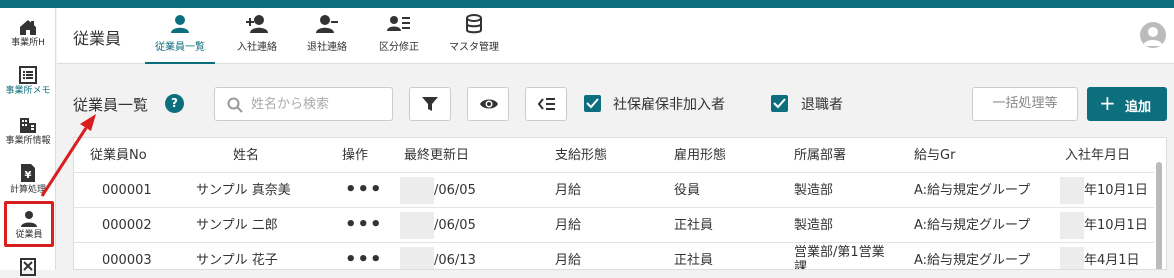 The width and height of the screenshot is (1174, 278). Describe the element at coordinates (934, 155) in the screenshot. I see `header-salary-group: 給与Gr` at that location.